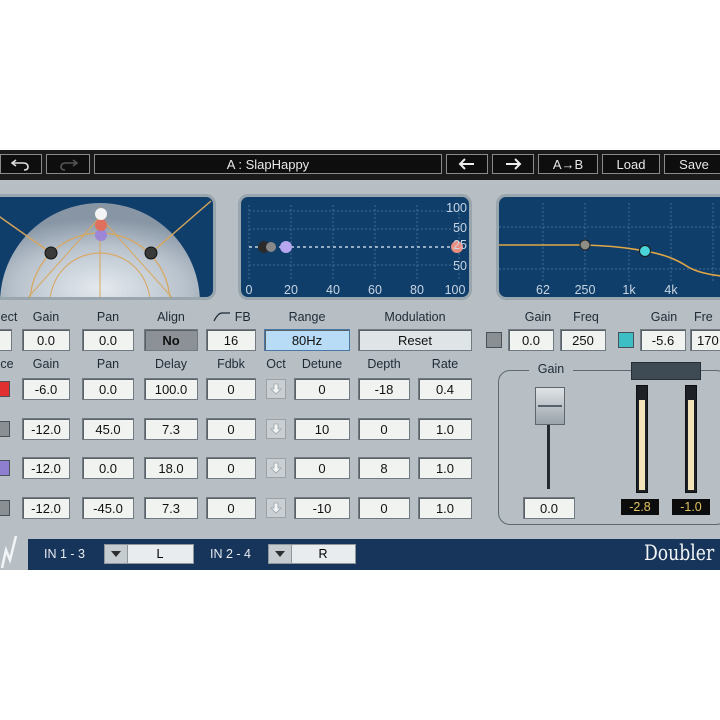 This screenshot has width=720, height=720. What do you see at coordinates (232, 317) in the screenshot?
I see `fb-label: FB` at bounding box center [232, 317].